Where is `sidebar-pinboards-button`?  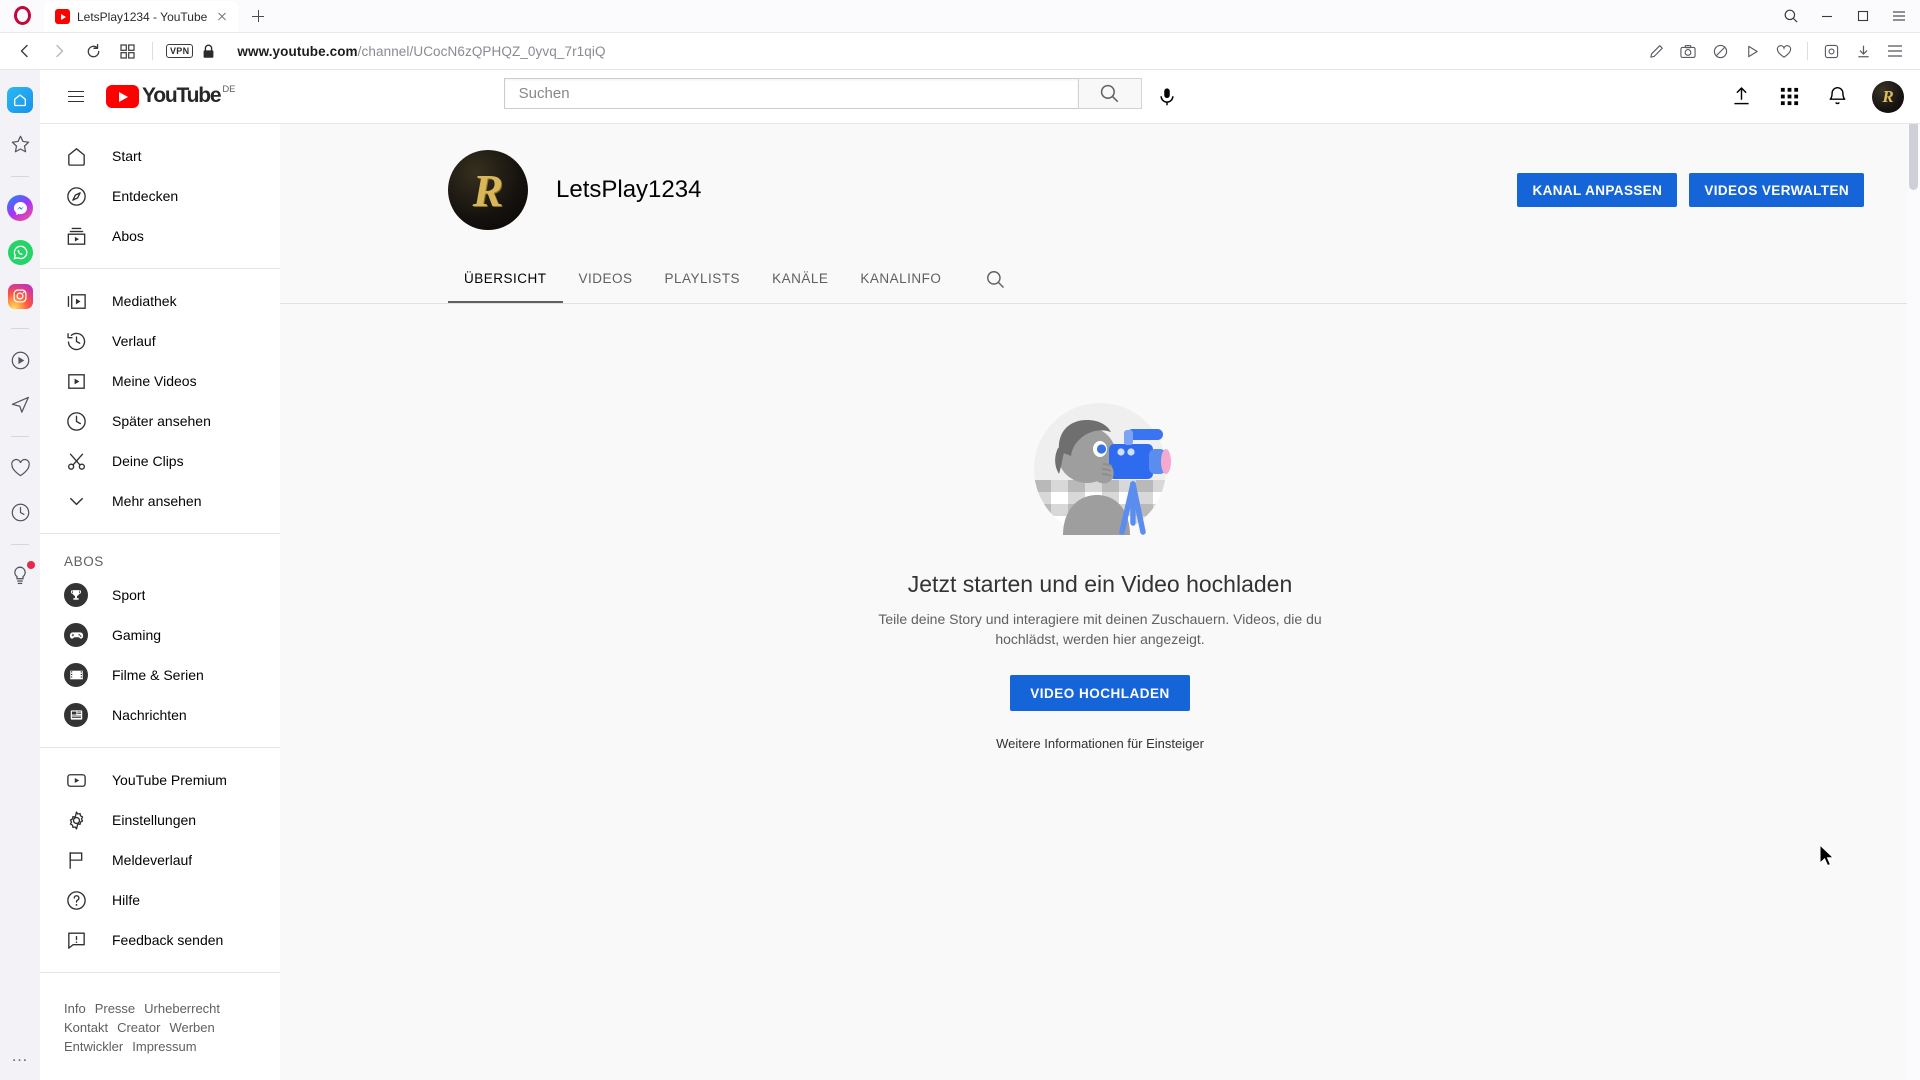
sidebar-pinboards-button is located at coordinates (20, 468).